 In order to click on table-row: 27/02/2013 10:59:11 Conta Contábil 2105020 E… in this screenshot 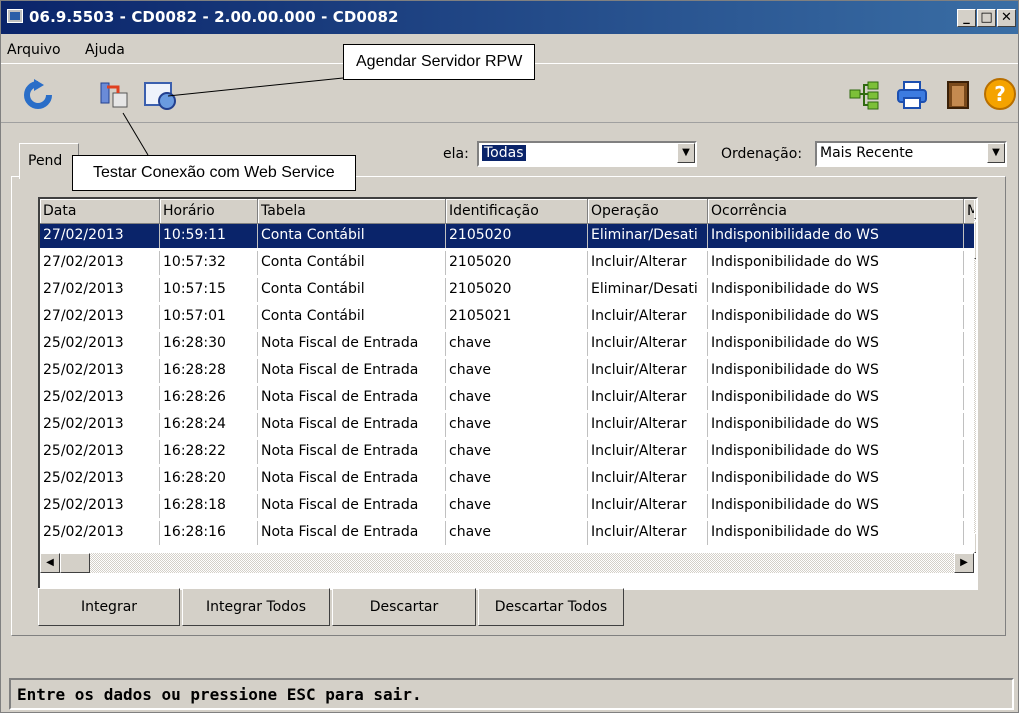, I will do `click(508, 236)`.